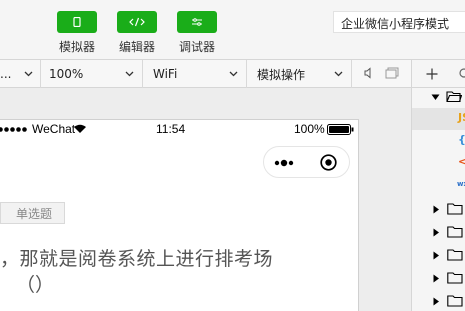  I want to click on file-tree-header, so click(438, 74).